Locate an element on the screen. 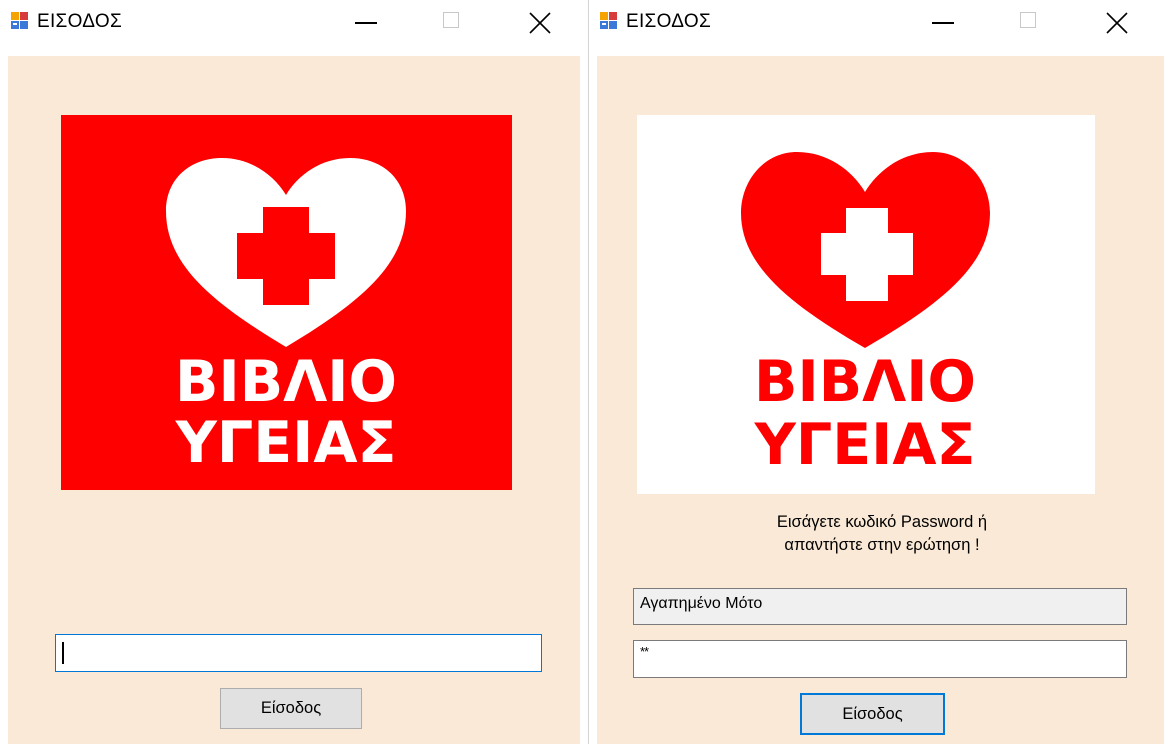  password-input is located at coordinates (298, 653).